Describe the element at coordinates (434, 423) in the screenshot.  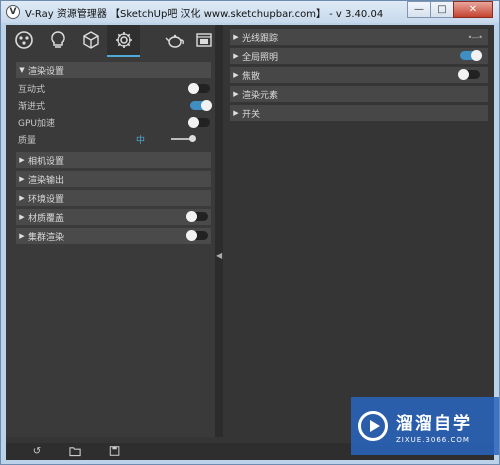
I see `watermark-title: 溜溜自学` at that location.